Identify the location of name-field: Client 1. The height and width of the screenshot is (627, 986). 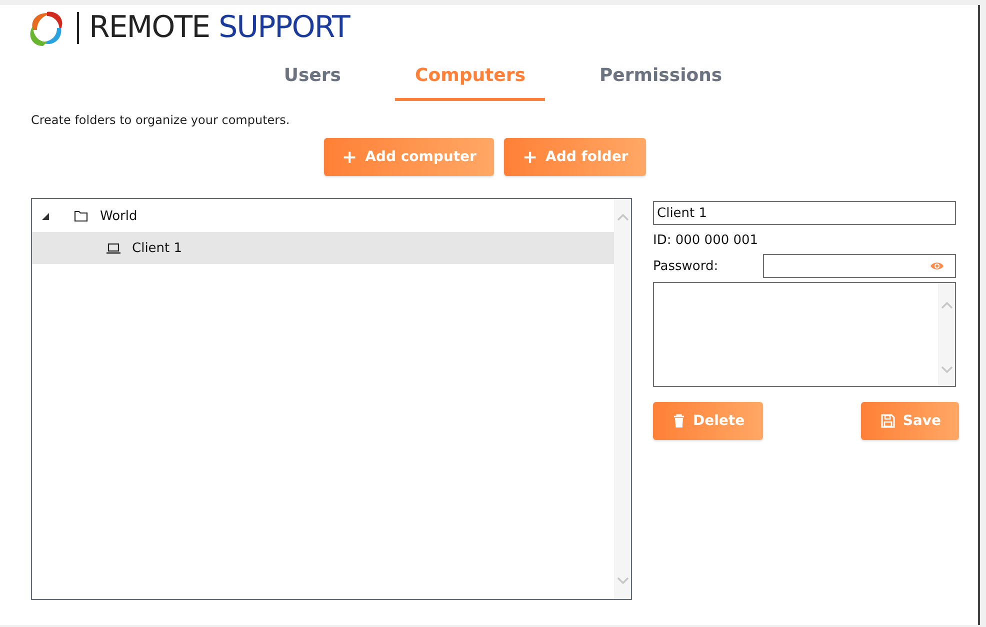
(804, 213).